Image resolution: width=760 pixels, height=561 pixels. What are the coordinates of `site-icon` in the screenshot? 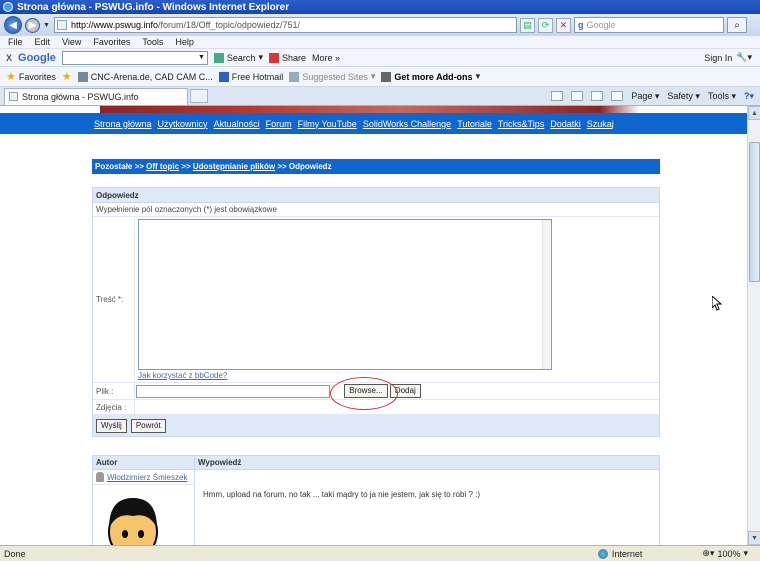 It's located at (82, 76).